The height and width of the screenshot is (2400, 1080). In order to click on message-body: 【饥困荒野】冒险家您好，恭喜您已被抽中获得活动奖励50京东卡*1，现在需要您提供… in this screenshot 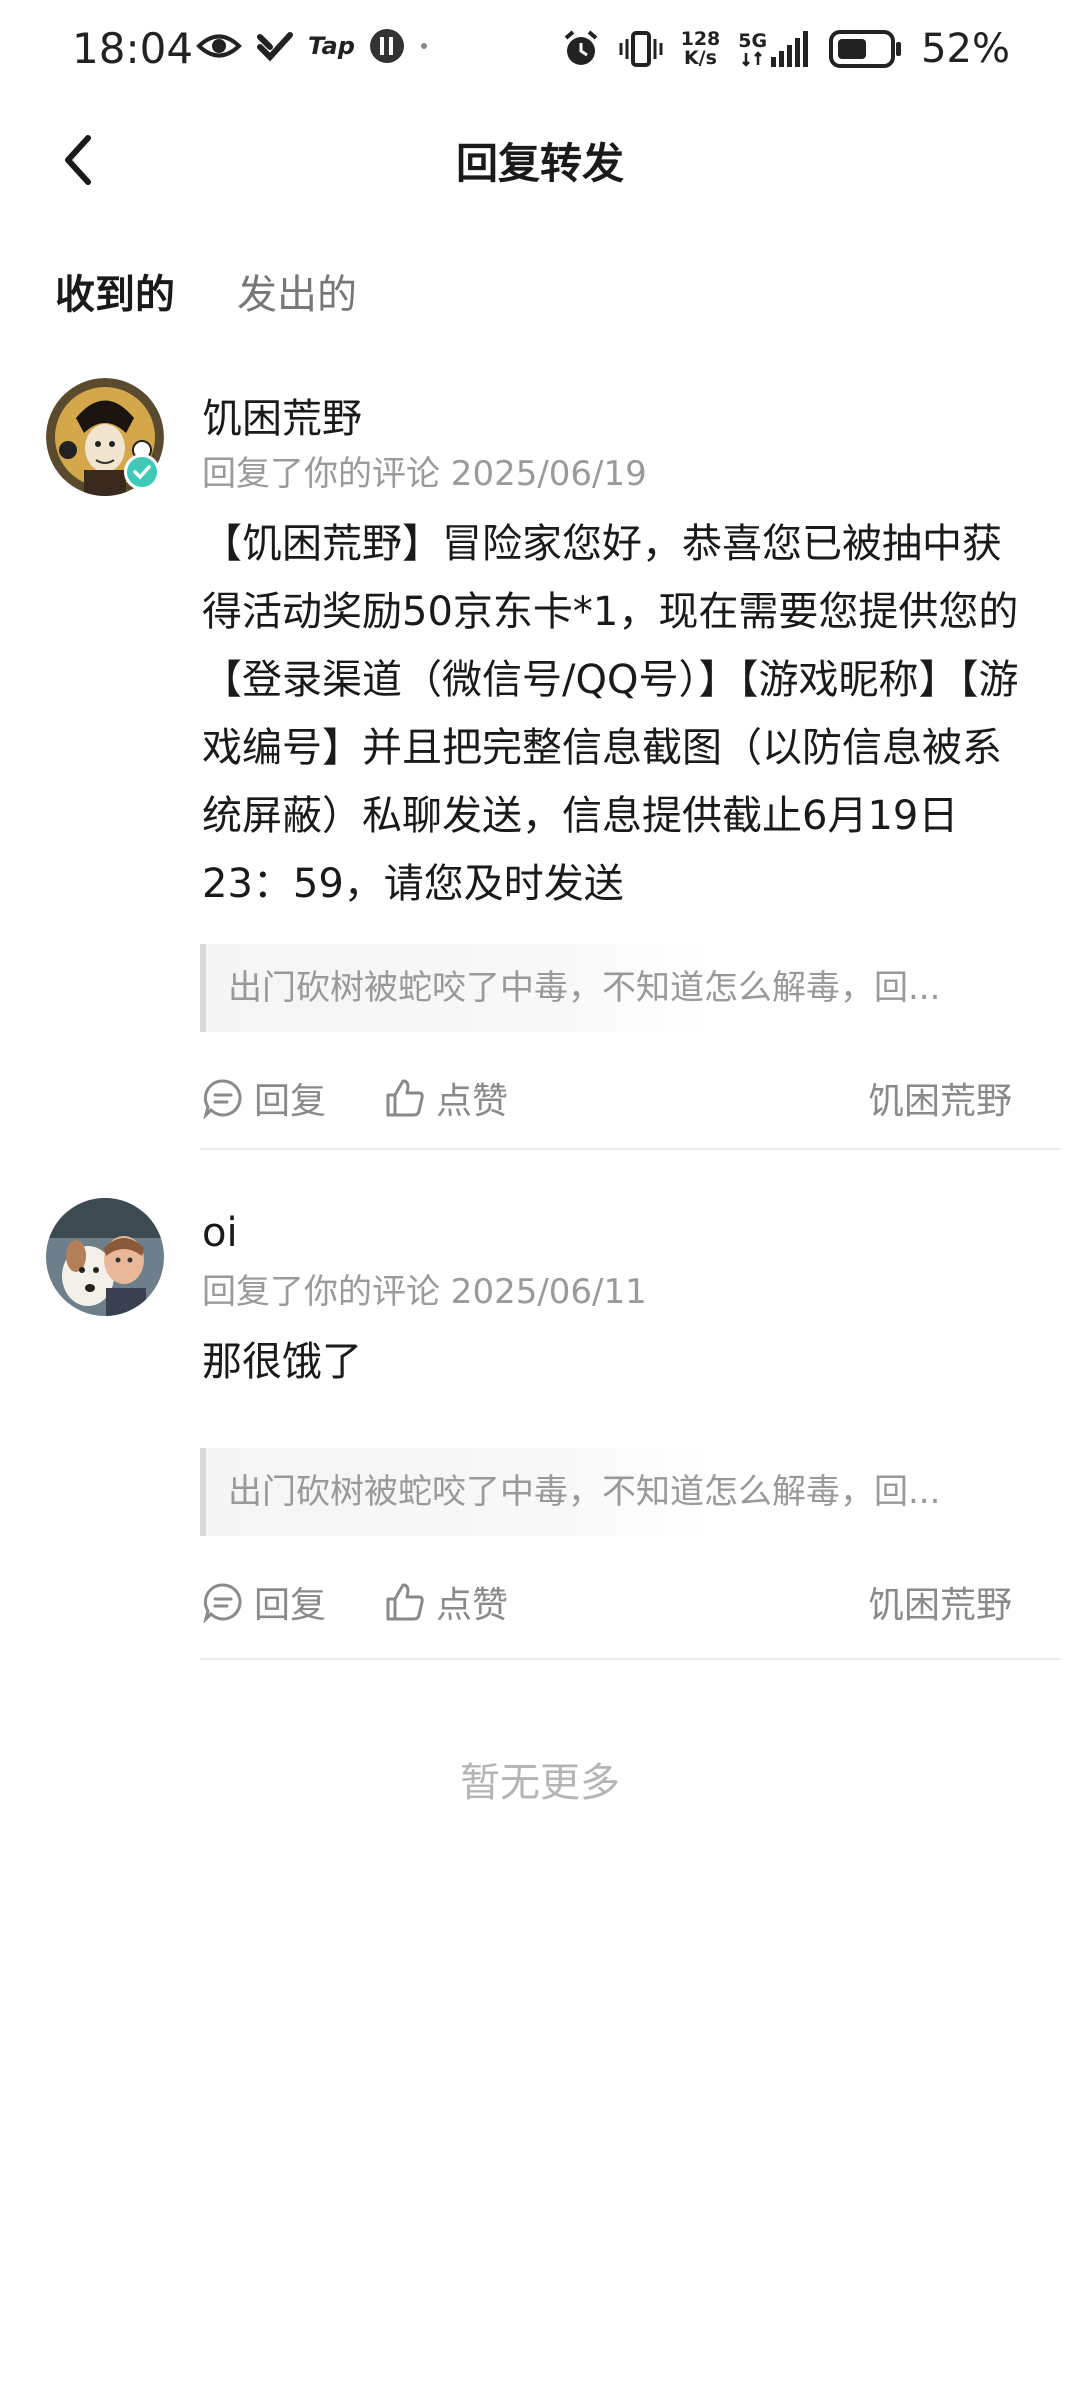, I will do `click(610, 714)`.